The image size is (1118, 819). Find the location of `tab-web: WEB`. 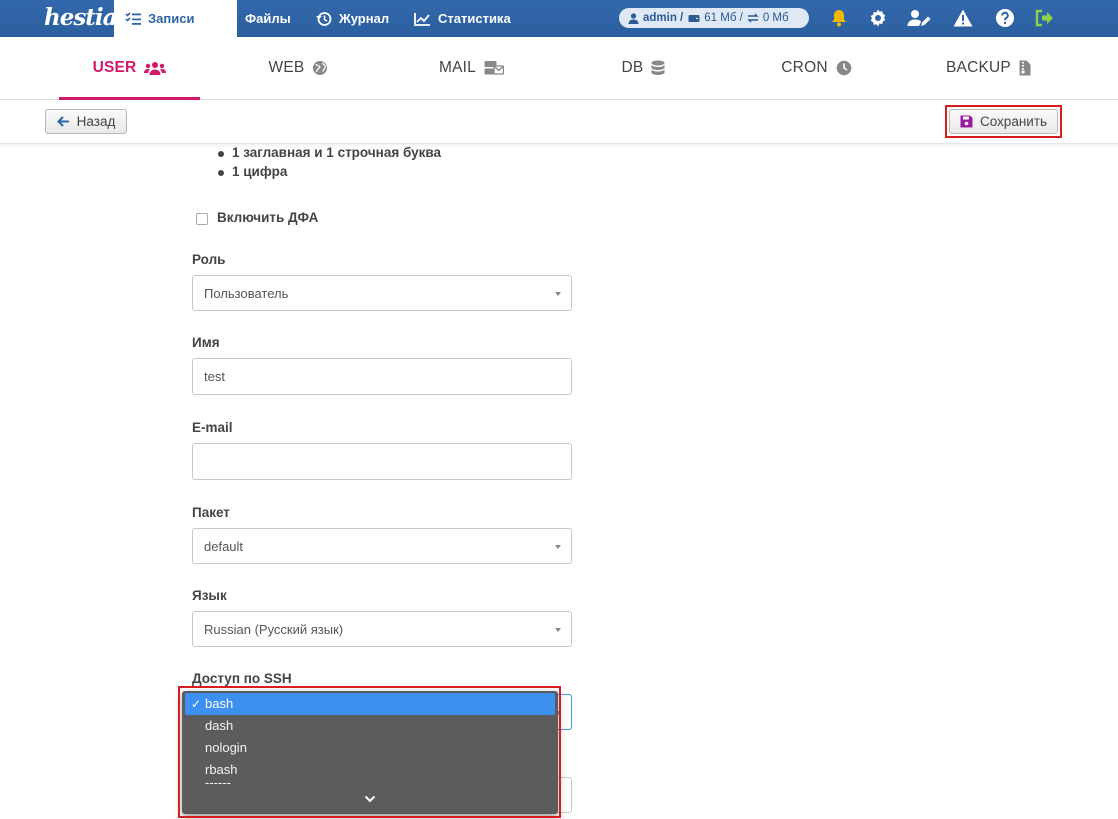

tab-web: WEB is located at coordinates (298, 68).